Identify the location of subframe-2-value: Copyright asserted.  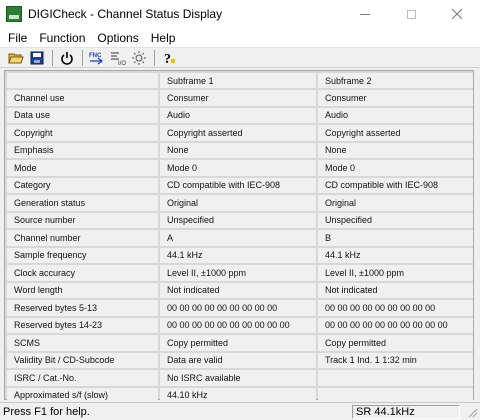
(395, 133).